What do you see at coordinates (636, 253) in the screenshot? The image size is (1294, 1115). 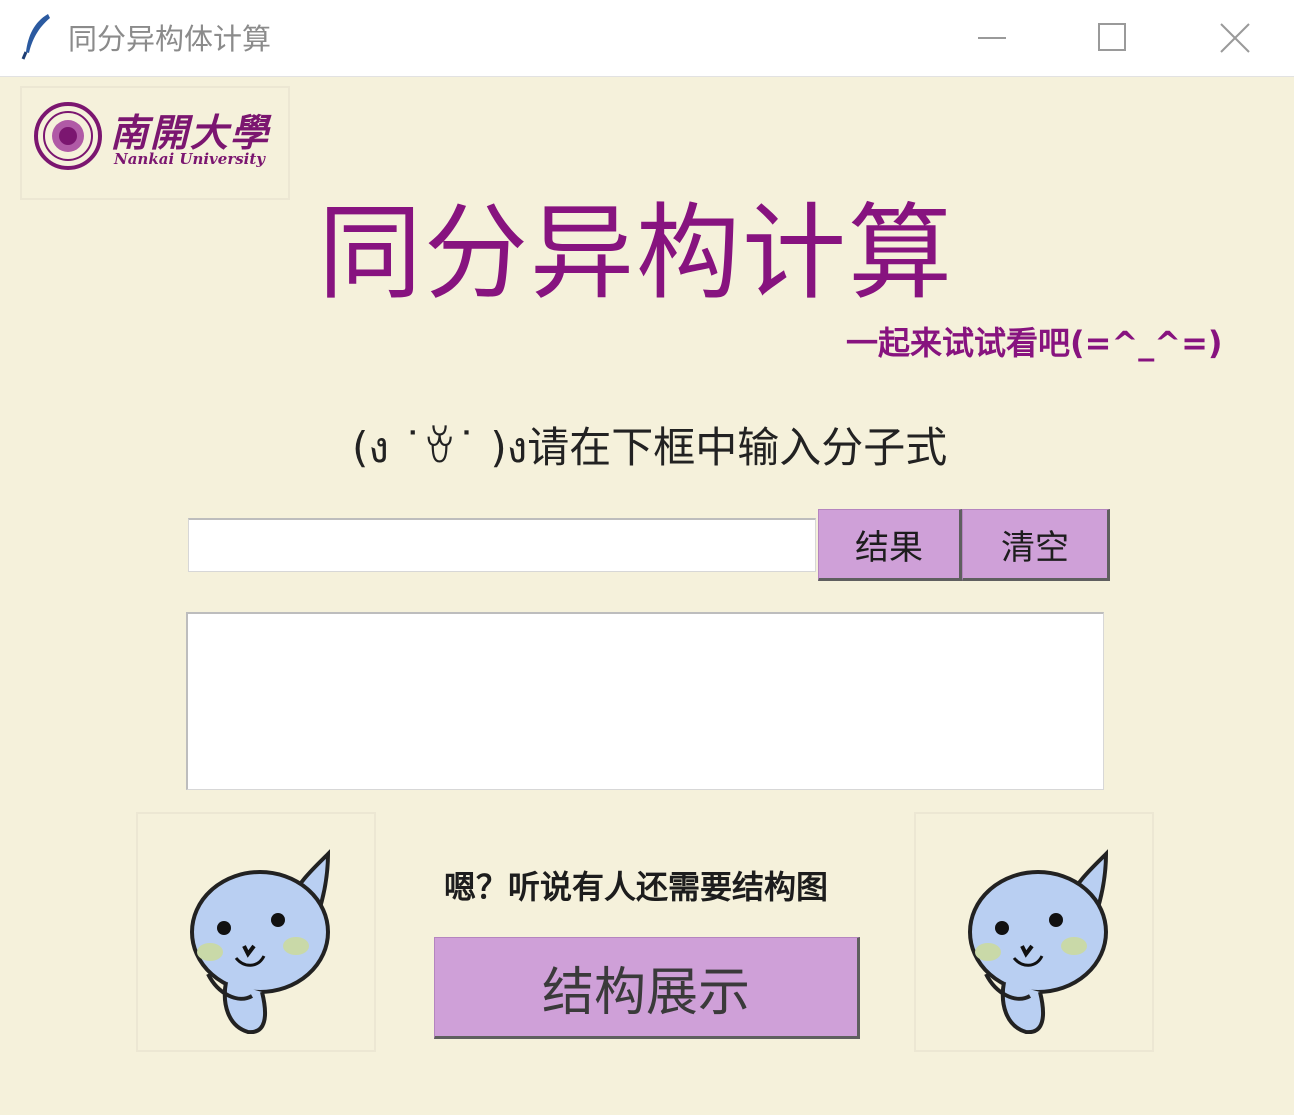 I see `page-title: 同分异构计算` at bounding box center [636, 253].